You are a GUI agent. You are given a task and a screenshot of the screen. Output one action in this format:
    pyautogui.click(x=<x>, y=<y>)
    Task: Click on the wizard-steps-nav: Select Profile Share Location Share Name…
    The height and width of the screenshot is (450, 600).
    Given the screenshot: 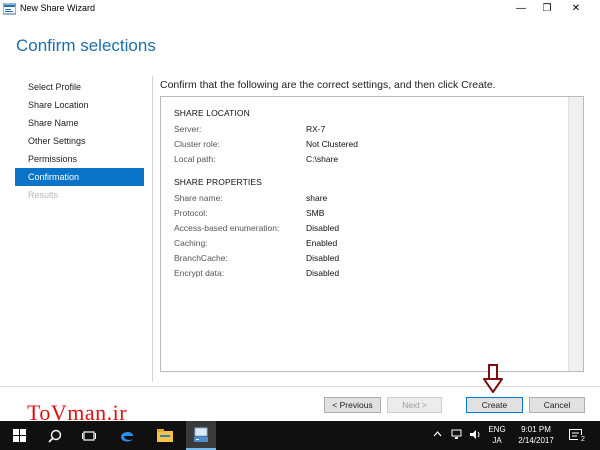 What is the action you would take?
    pyautogui.click(x=79, y=141)
    